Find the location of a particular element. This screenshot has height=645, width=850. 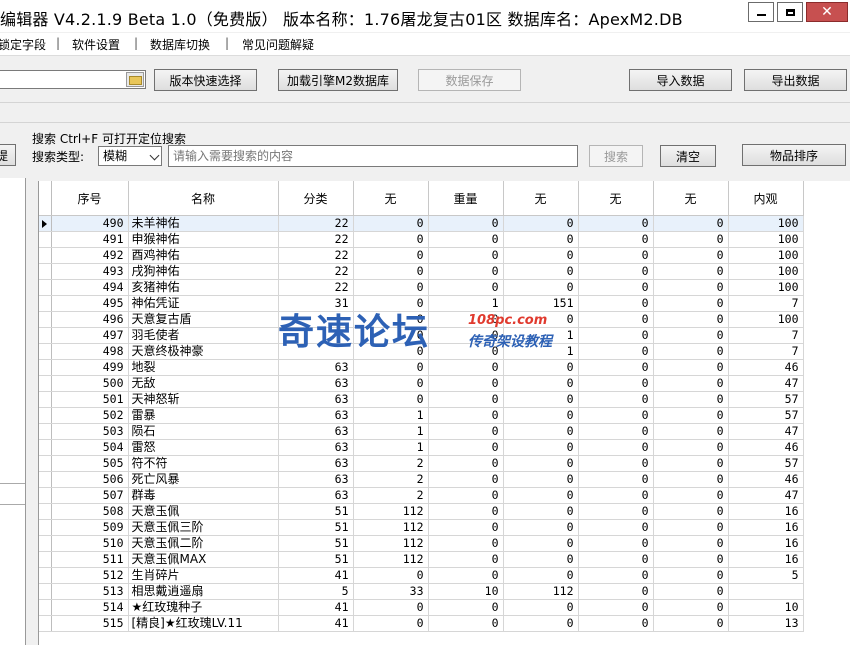

menu-item-lock-fields: 锁定字段 is located at coordinates (23, 44).